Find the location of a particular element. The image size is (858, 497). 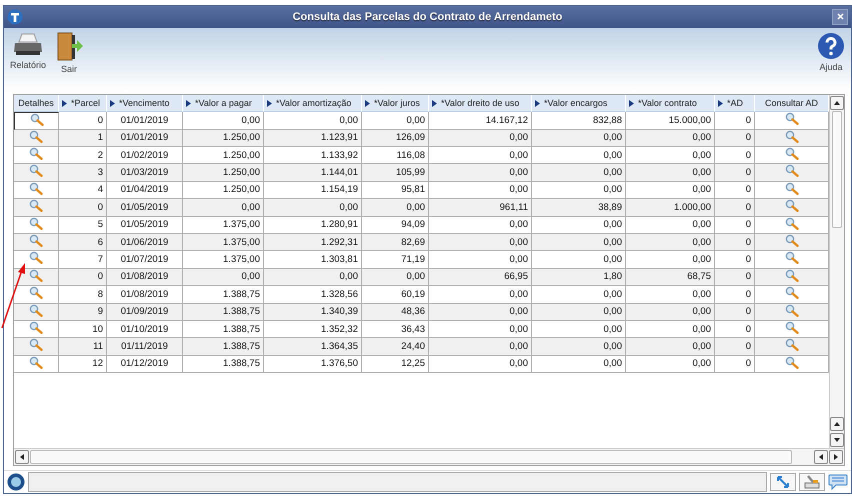

right-arrow-icon is located at coordinates (836, 457).